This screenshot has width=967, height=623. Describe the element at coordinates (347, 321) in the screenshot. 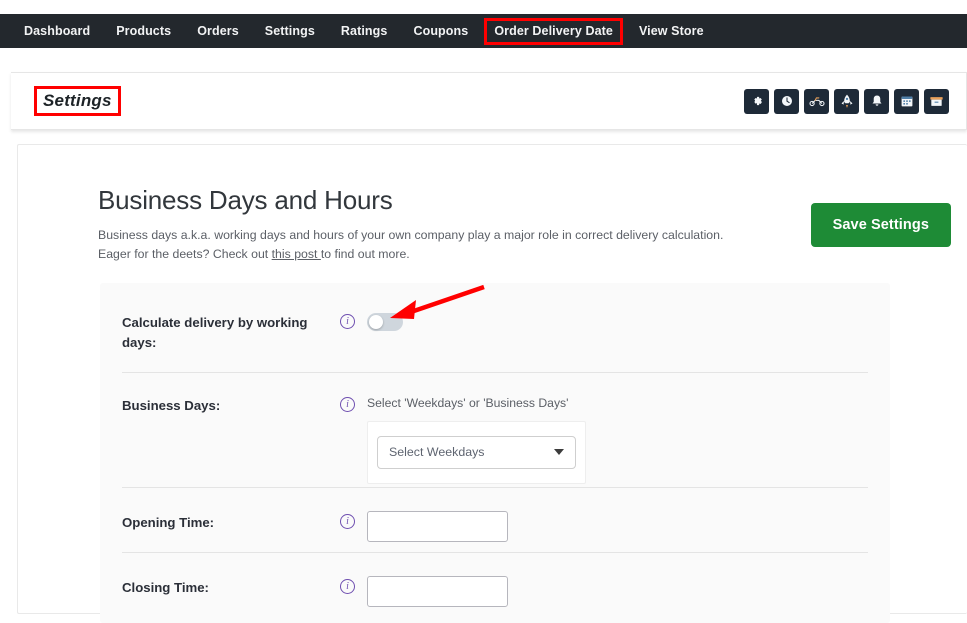

I see `info-icon-calculate-delivery: i` at that location.